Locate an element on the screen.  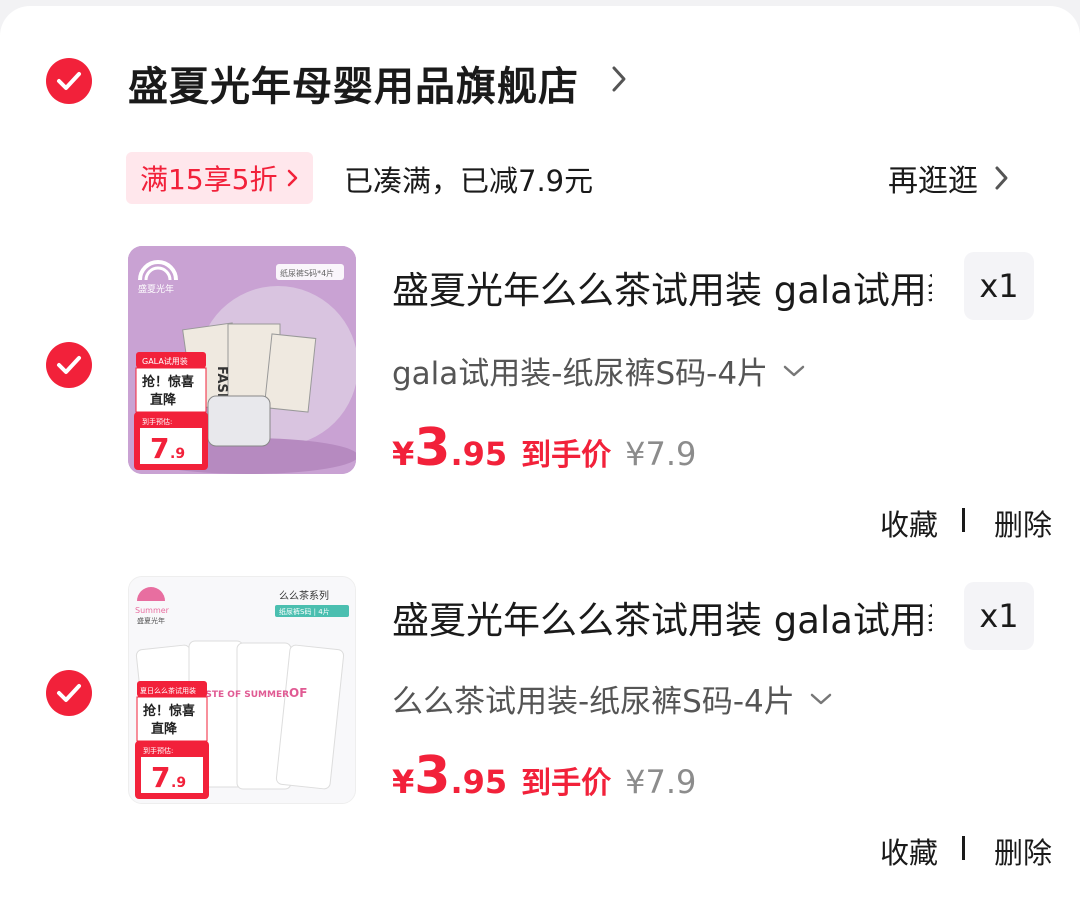
promo-badge-label: 满15享5折 is located at coordinates (209, 179).